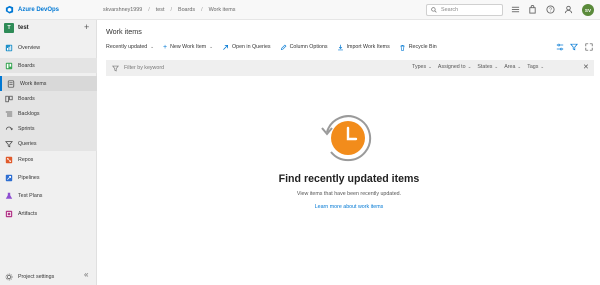 Image resolution: width=600 pixels, height=285 pixels. Describe the element at coordinates (48, 177) in the screenshot. I see `sidebar-item-pipelines: Pipelines` at that location.